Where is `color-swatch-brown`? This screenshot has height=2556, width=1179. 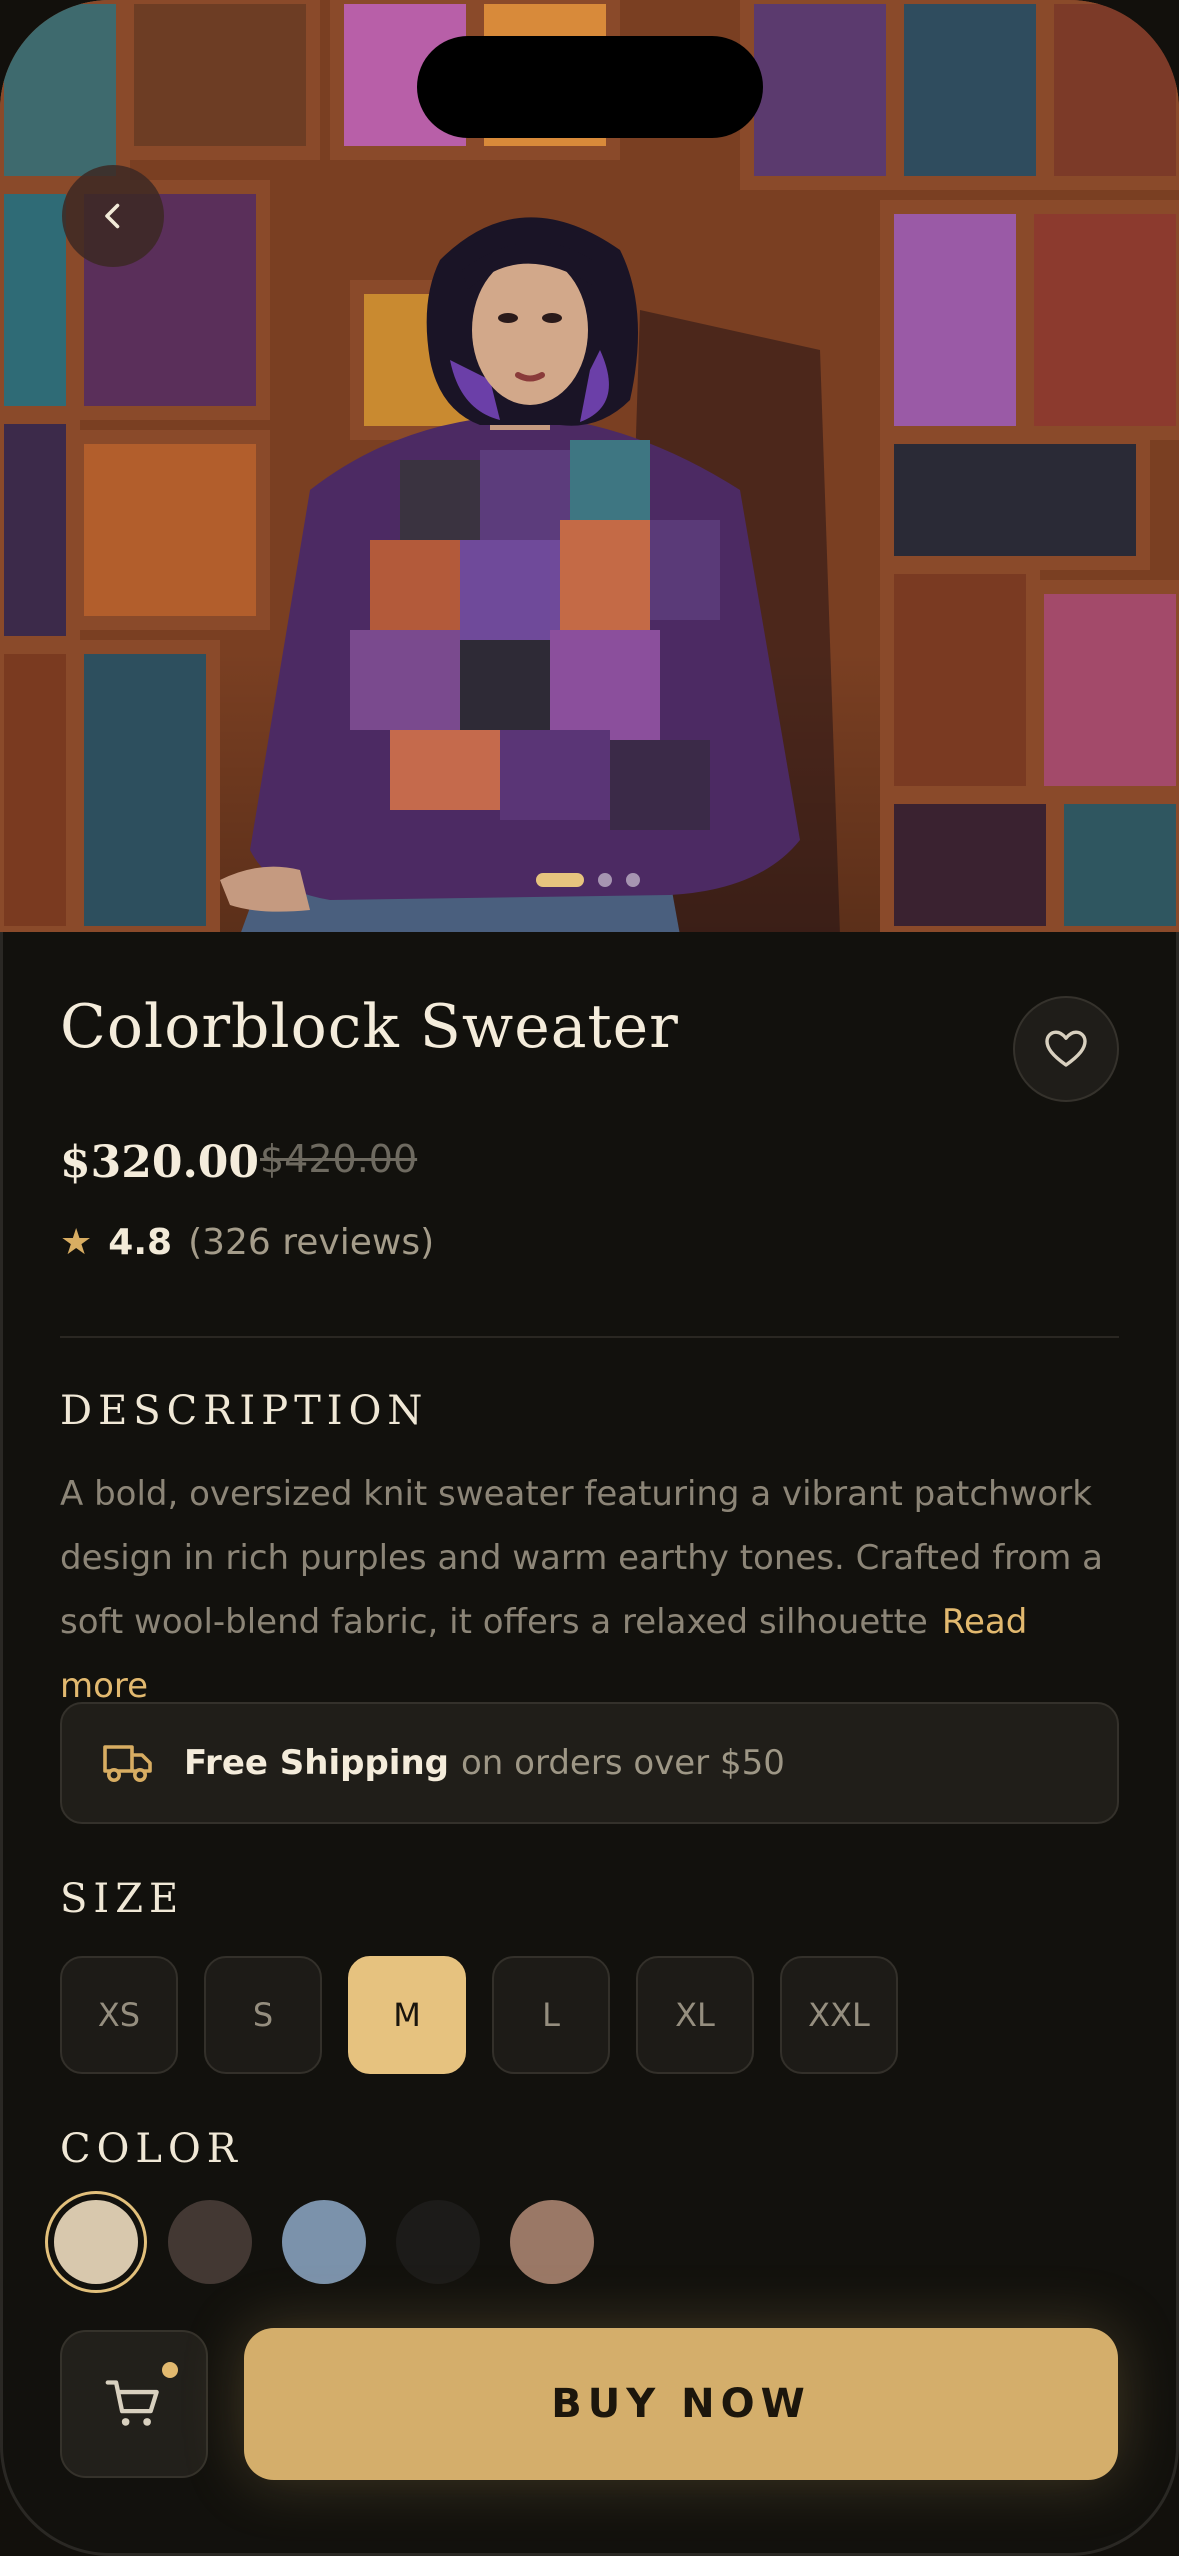
color-swatch-brown is located at coordinates (210, 2242).